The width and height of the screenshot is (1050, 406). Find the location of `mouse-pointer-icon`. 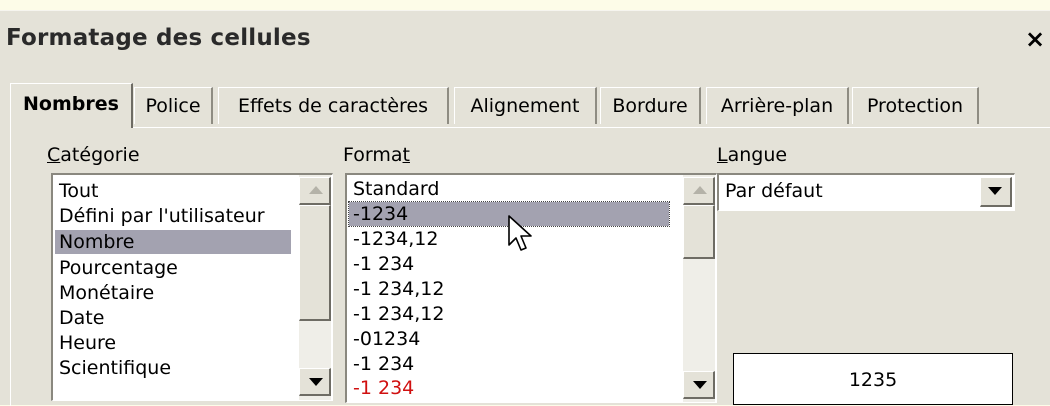

mouse-pointer-icon is located at coordinates (520, 233).